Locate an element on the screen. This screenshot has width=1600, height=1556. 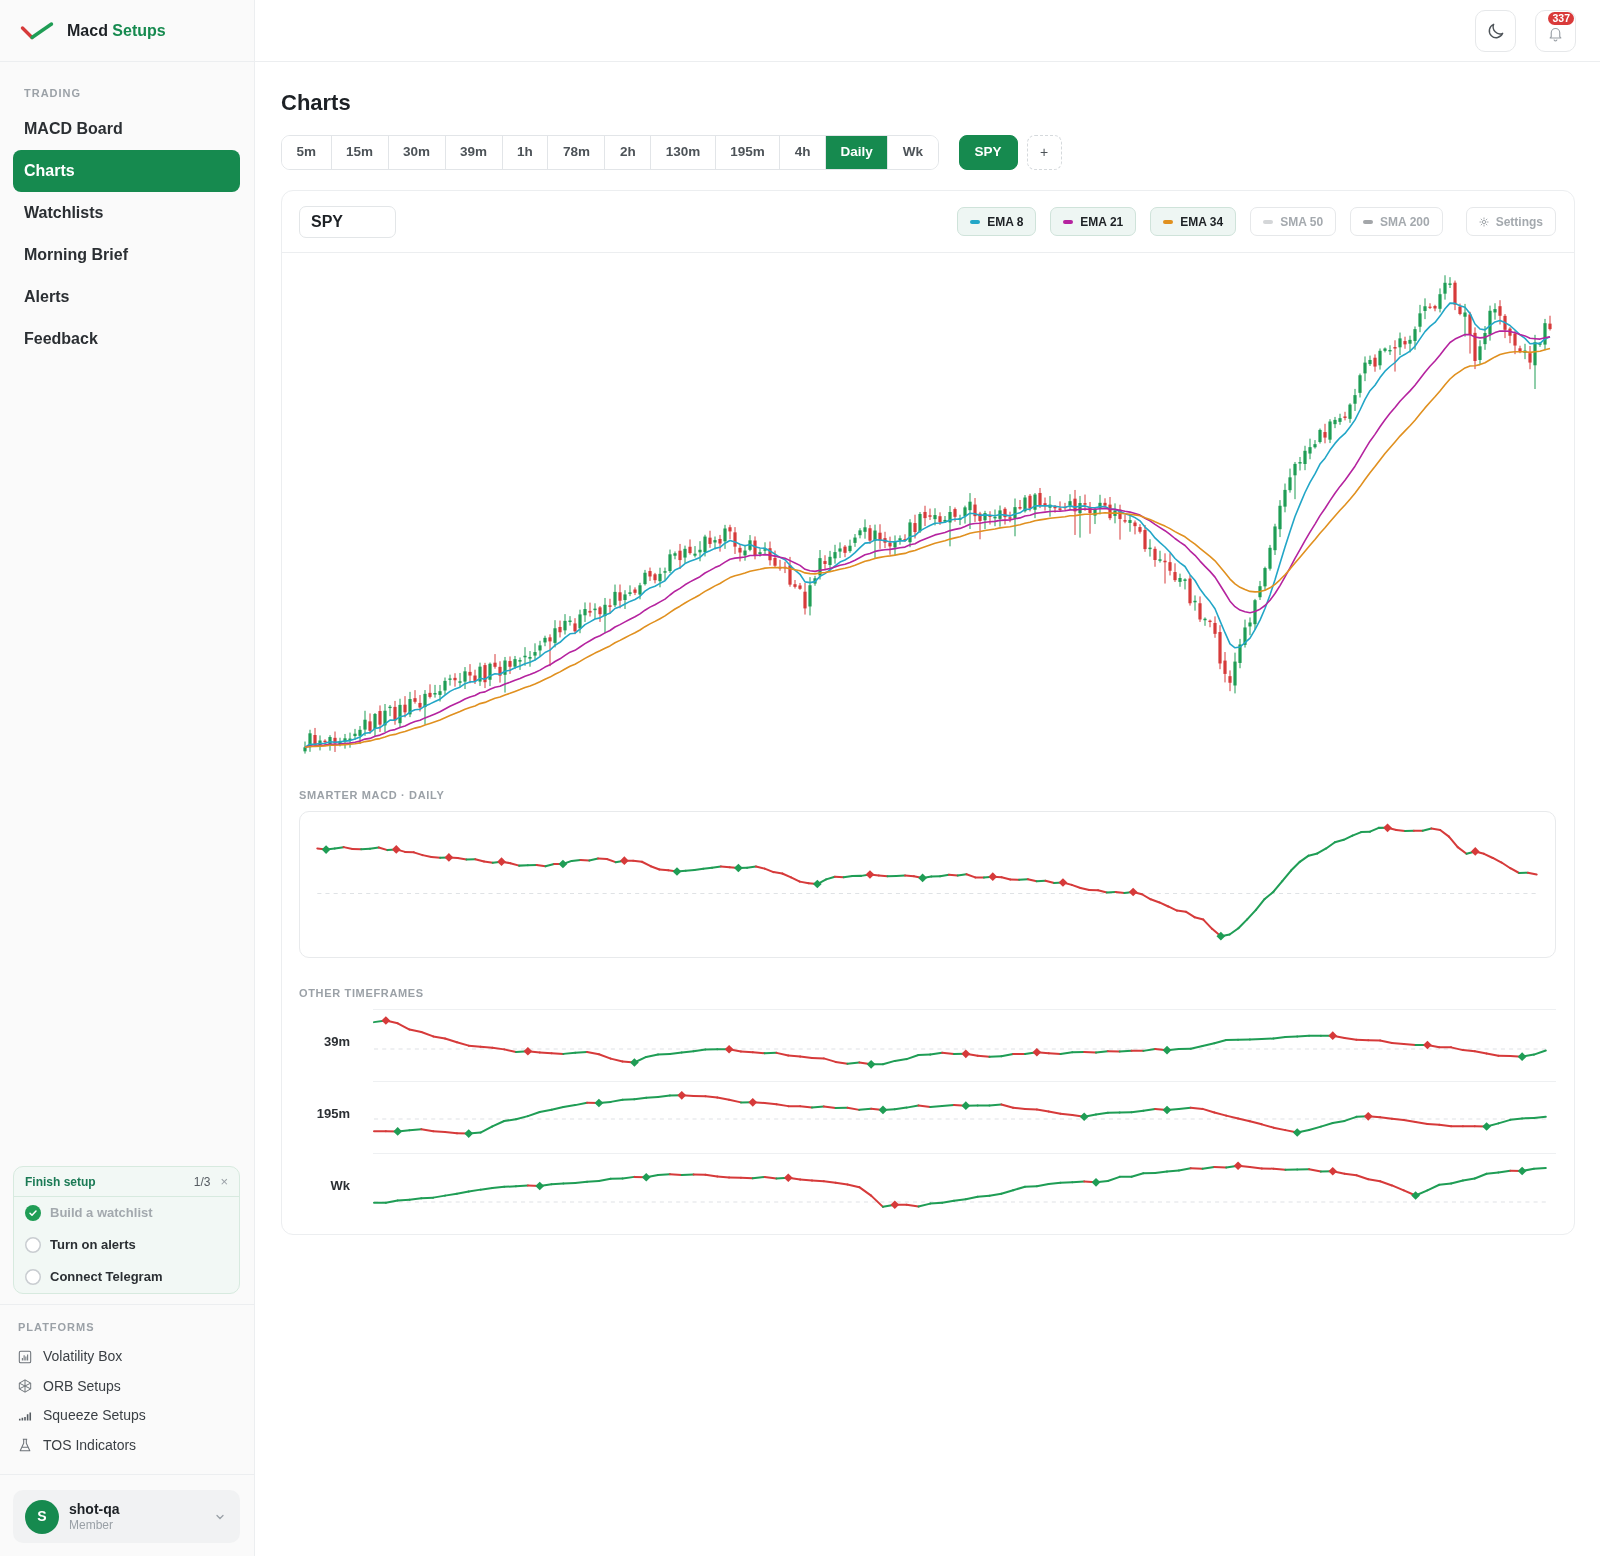
flask-icon is located at coordinates (25, 1445).